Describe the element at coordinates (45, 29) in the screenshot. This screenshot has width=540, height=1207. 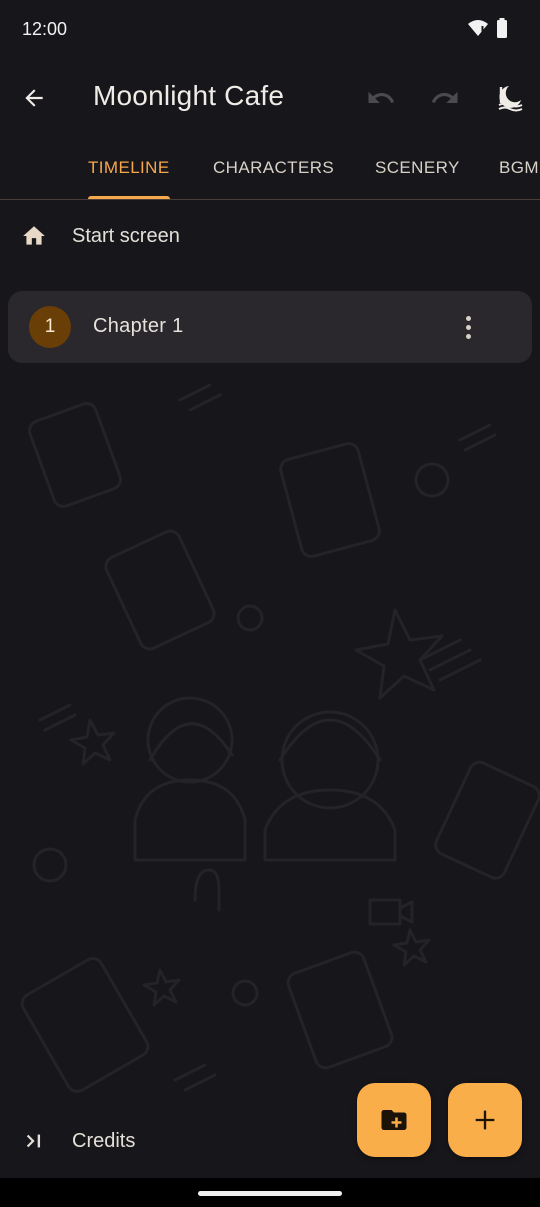
I see `status-time: 12:00` at that location.